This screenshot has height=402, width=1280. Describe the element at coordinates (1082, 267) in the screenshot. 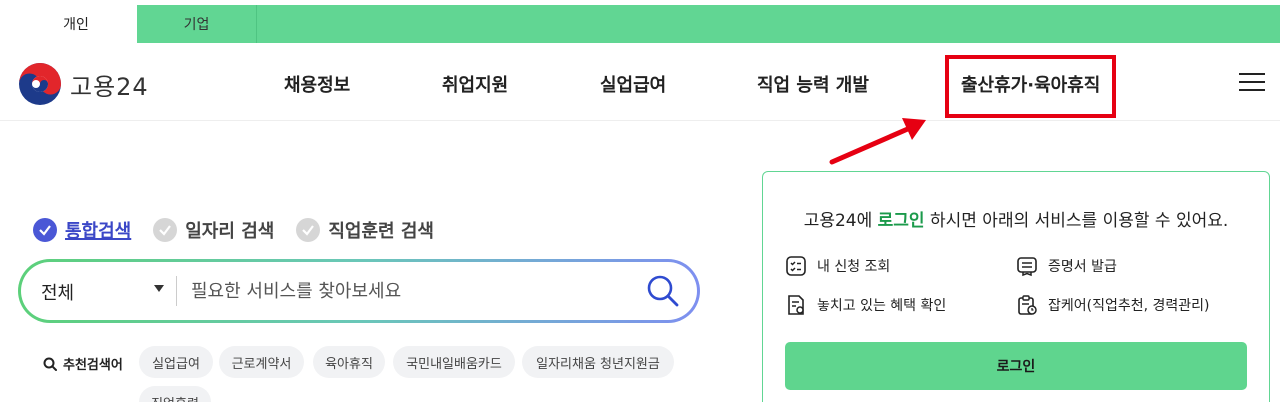

I see `service-label: 증명서 발급` at that location.